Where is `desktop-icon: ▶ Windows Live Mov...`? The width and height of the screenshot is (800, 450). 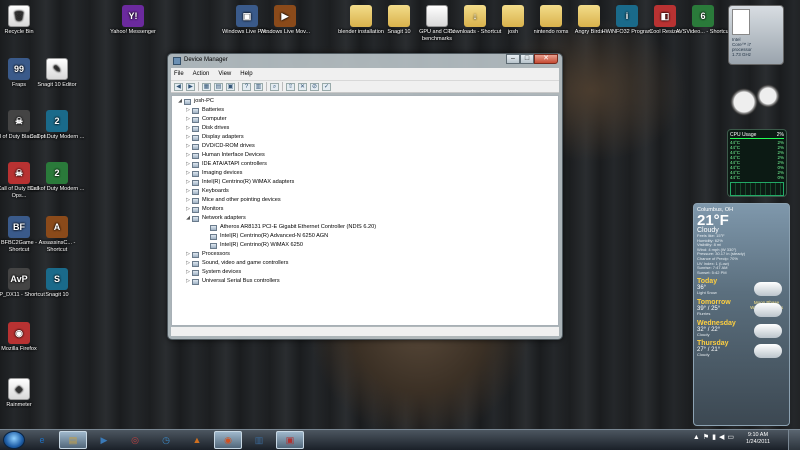
desktop-icon: ▶ Windows Live Mov... is located at coordinates (285, 20).